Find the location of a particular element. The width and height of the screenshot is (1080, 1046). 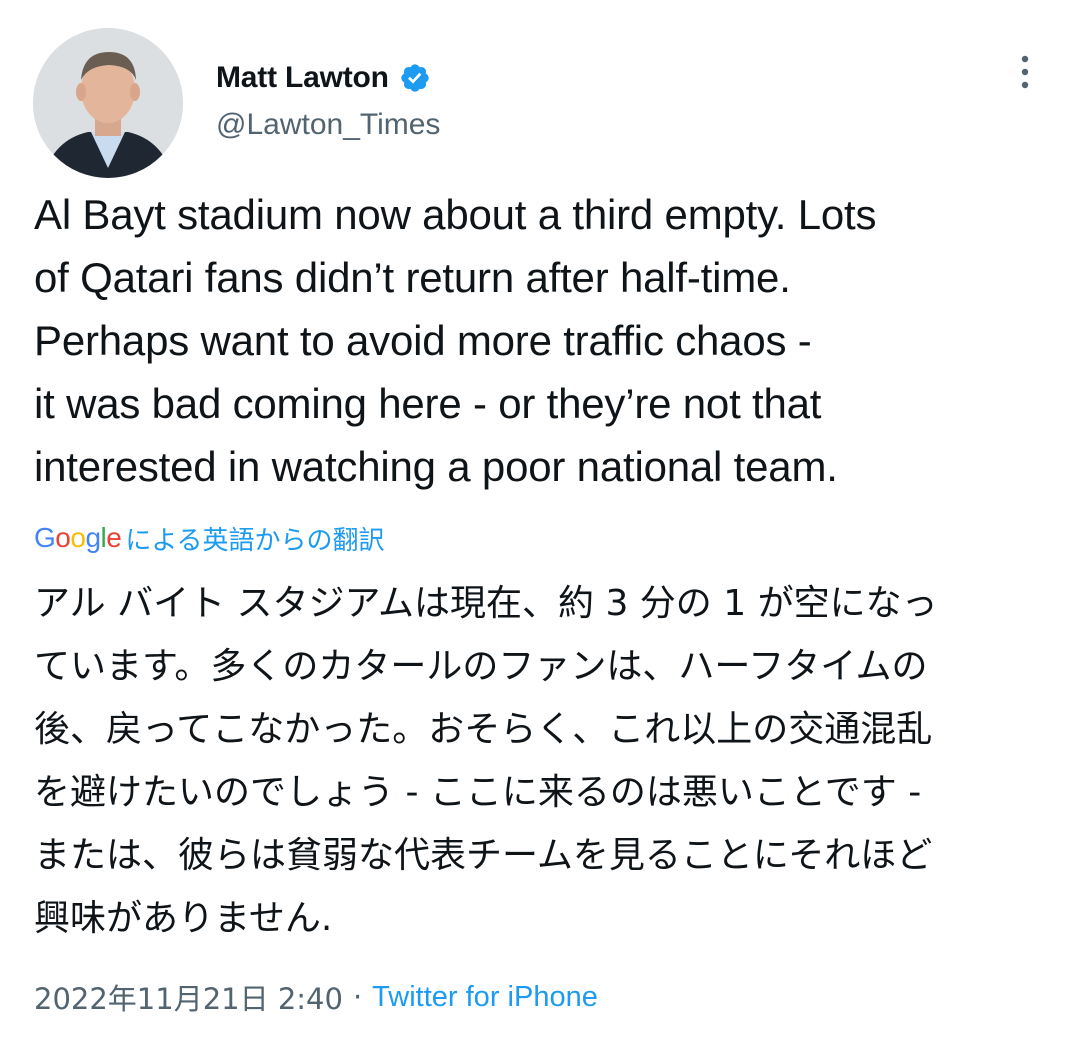

author-display-name: Matt Lawton is located at coordinates (302, 78).